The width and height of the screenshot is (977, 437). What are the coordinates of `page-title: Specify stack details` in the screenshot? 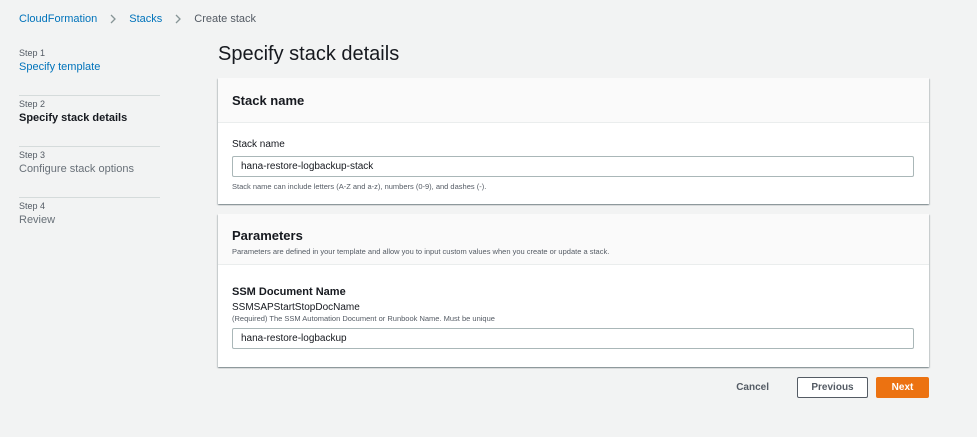 It's located at (309, 54).